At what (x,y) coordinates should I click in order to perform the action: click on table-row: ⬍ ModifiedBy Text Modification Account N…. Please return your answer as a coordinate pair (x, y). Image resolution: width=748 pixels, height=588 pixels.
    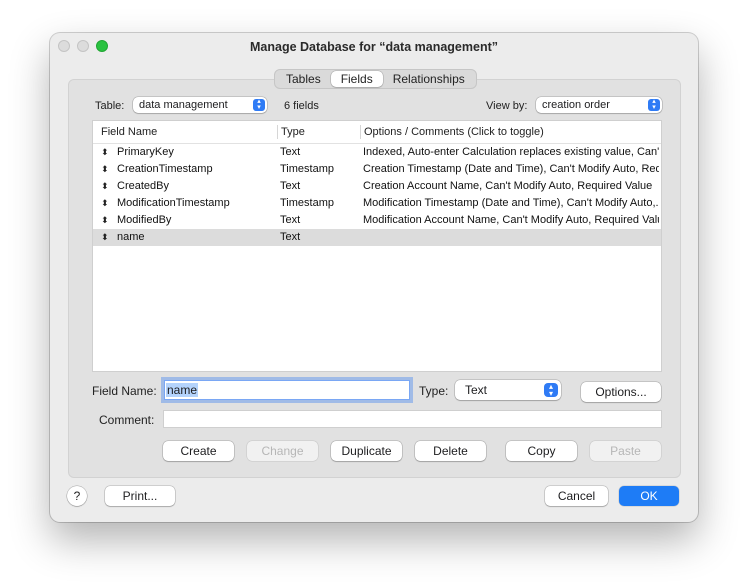
    Looking at the image, I should click on (377, 220).